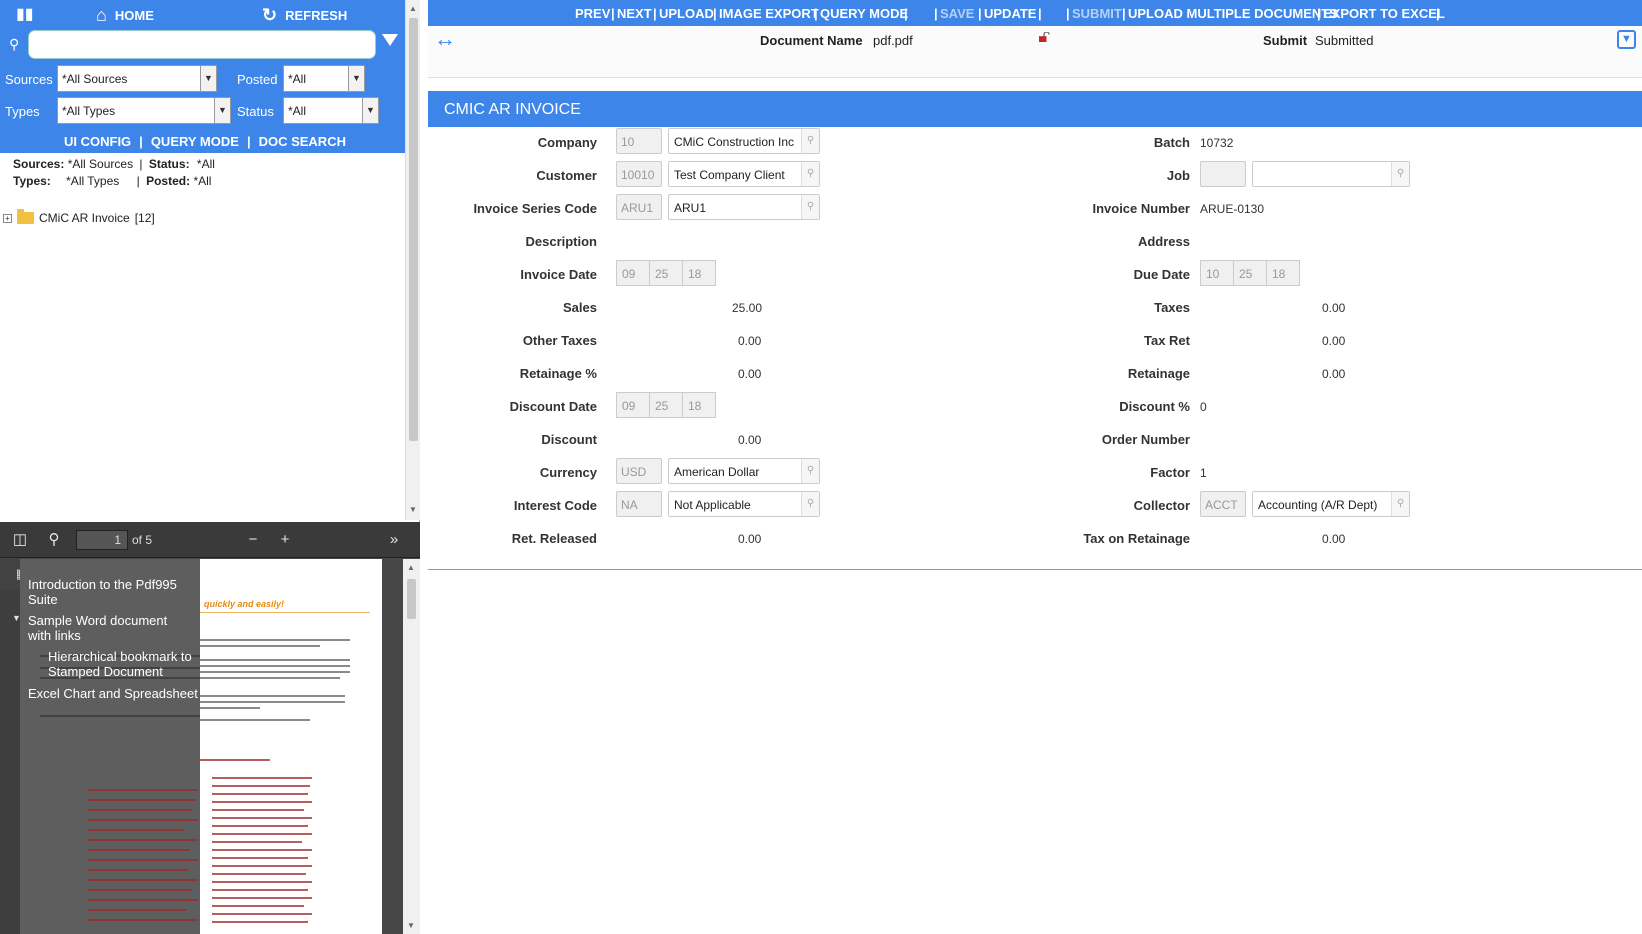  I want to click on currency-code-field: USD, so click(639, 471).